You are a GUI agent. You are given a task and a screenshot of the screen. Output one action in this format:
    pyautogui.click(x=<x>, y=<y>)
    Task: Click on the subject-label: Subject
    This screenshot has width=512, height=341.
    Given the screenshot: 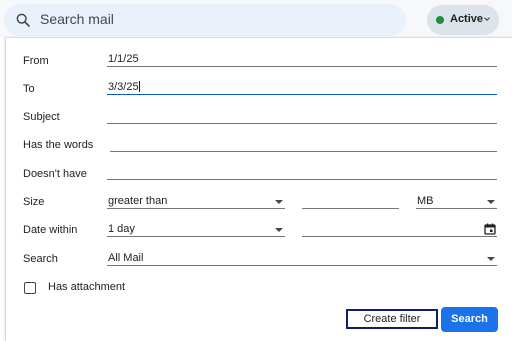 What is the action you would take?
    pyautogui.click(x=41, y=117)
    